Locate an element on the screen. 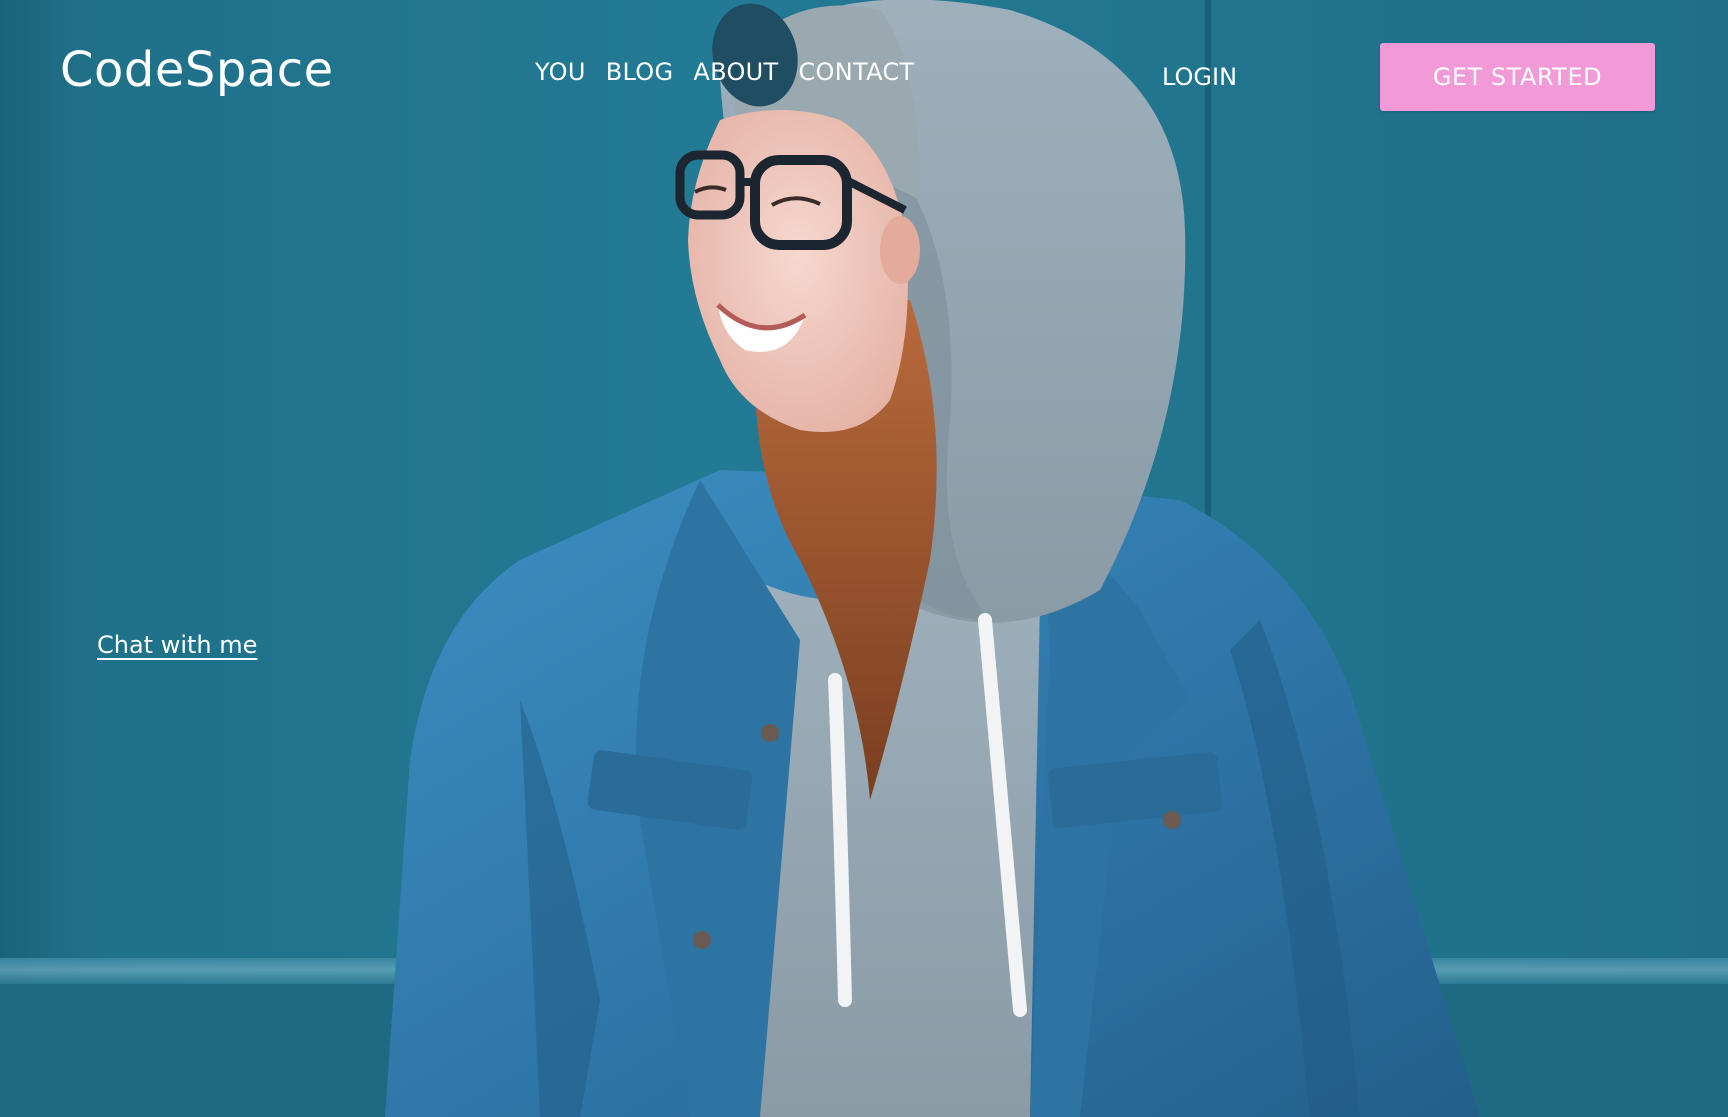  nav-link-you: YOU is located at coordinates (560, 72).